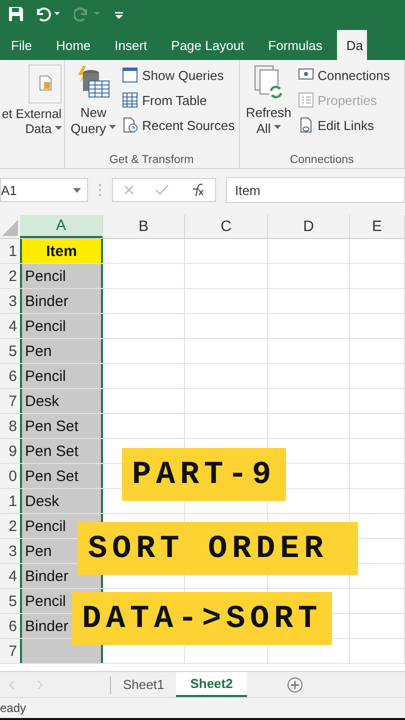  I want to click on ribbon-command: From Table, so click(178, 100).